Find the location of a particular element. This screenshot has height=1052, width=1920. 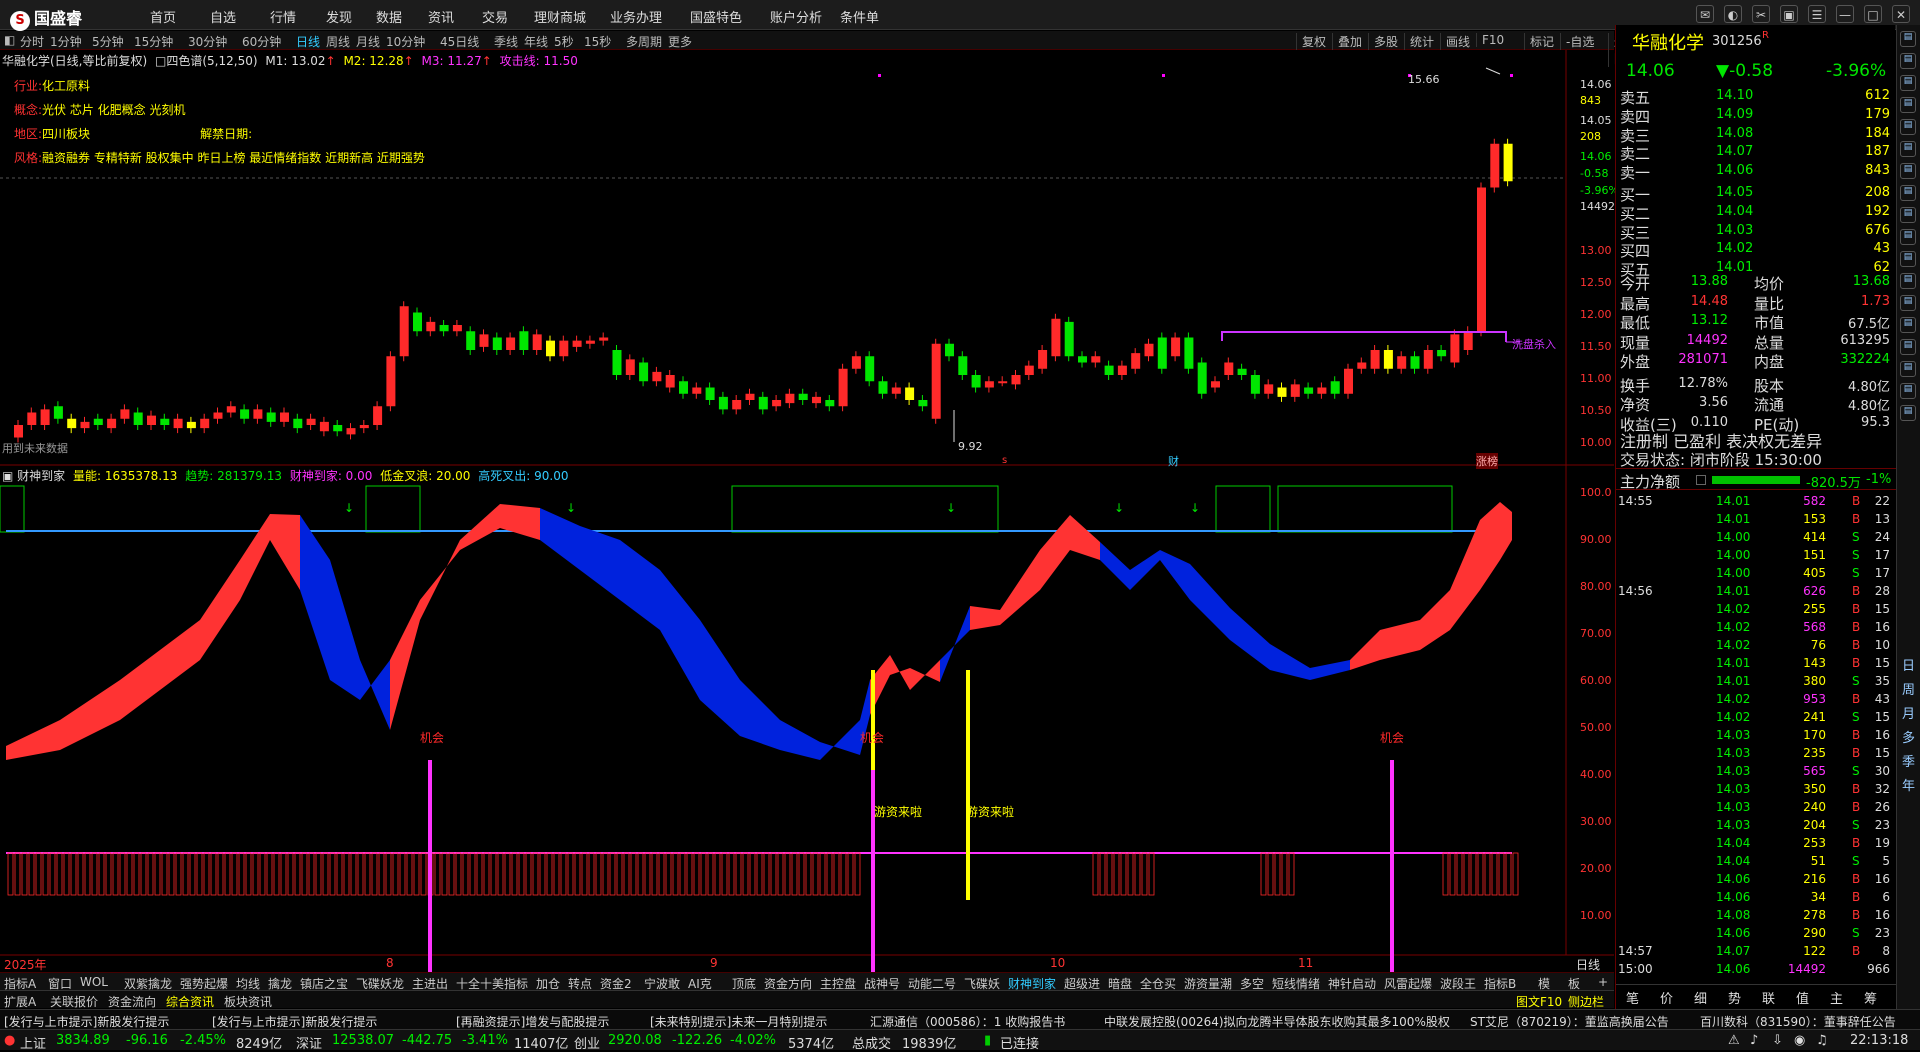

menu-item-6: 交易 is located at coordinates (495, 16).